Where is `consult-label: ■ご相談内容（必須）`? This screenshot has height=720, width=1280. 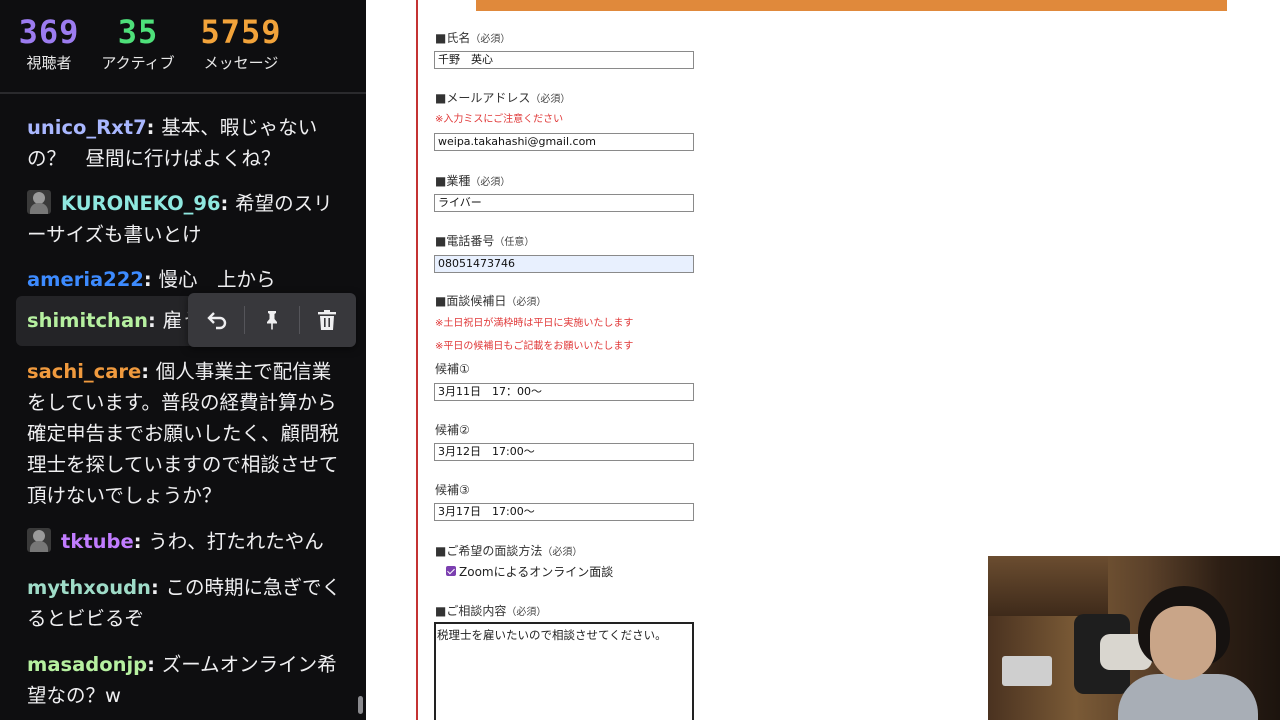
consult-label: ■ご相談内容（必須） is located at coordinates (490, 612).